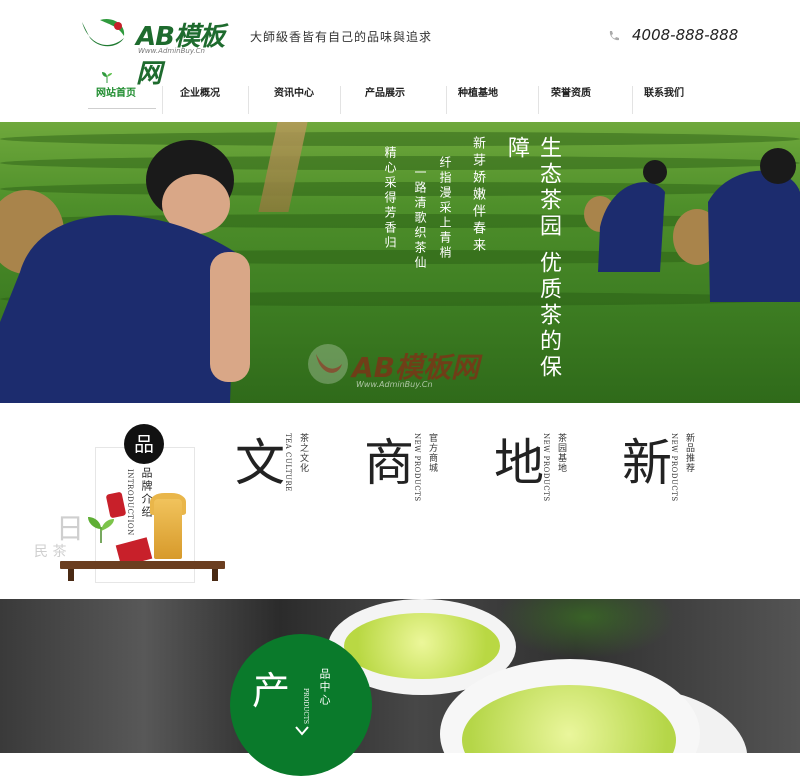  What do you see at coordinates (532, 258) in the screenshot?
I see `banner-title: 生态茶园 优质茶的保障` at bounding box center [532, 258].